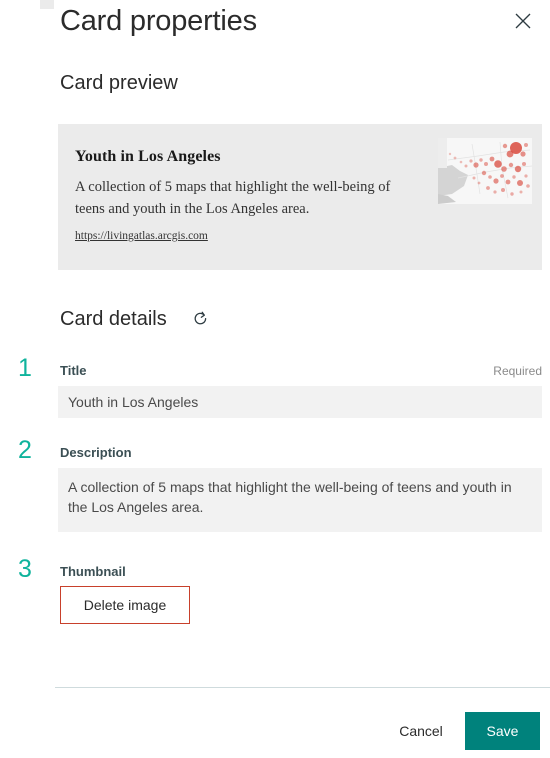 This screenshot has height=758, width=550. I want to click on page-title: Card properties, so click(158, 21).